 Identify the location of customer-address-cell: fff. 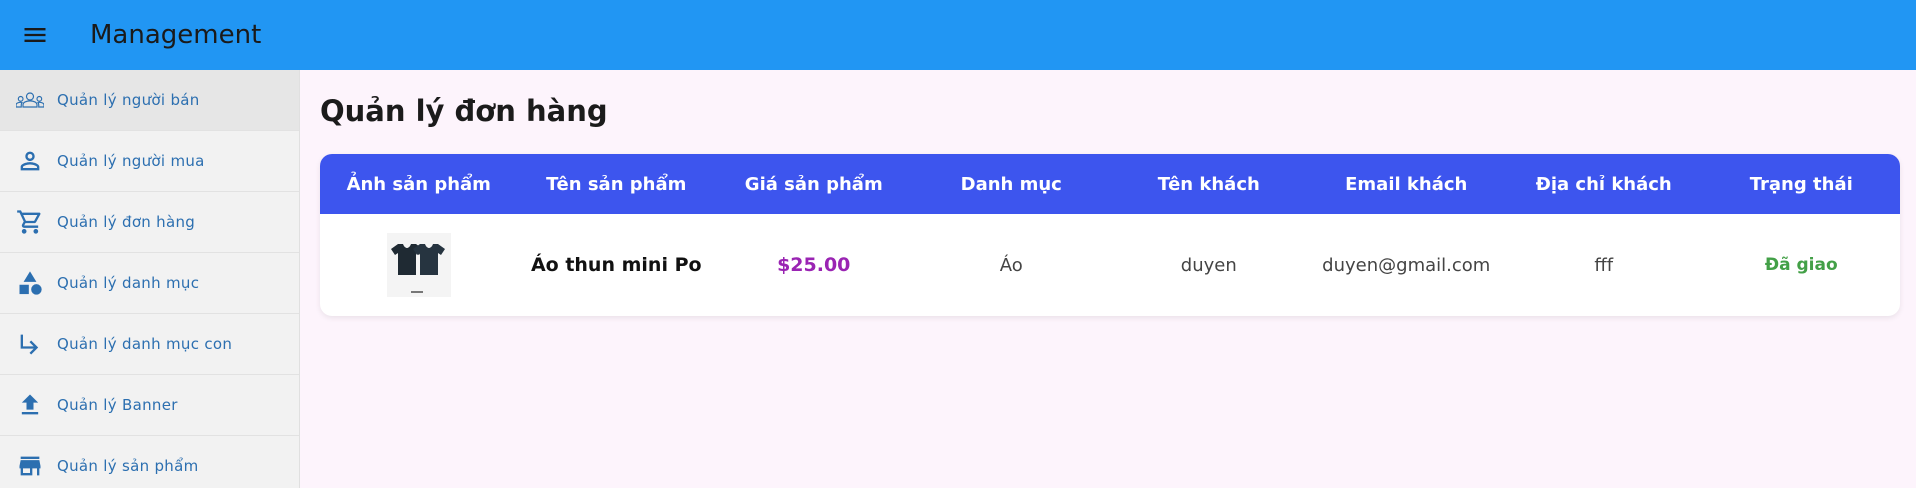
(1604, 265).